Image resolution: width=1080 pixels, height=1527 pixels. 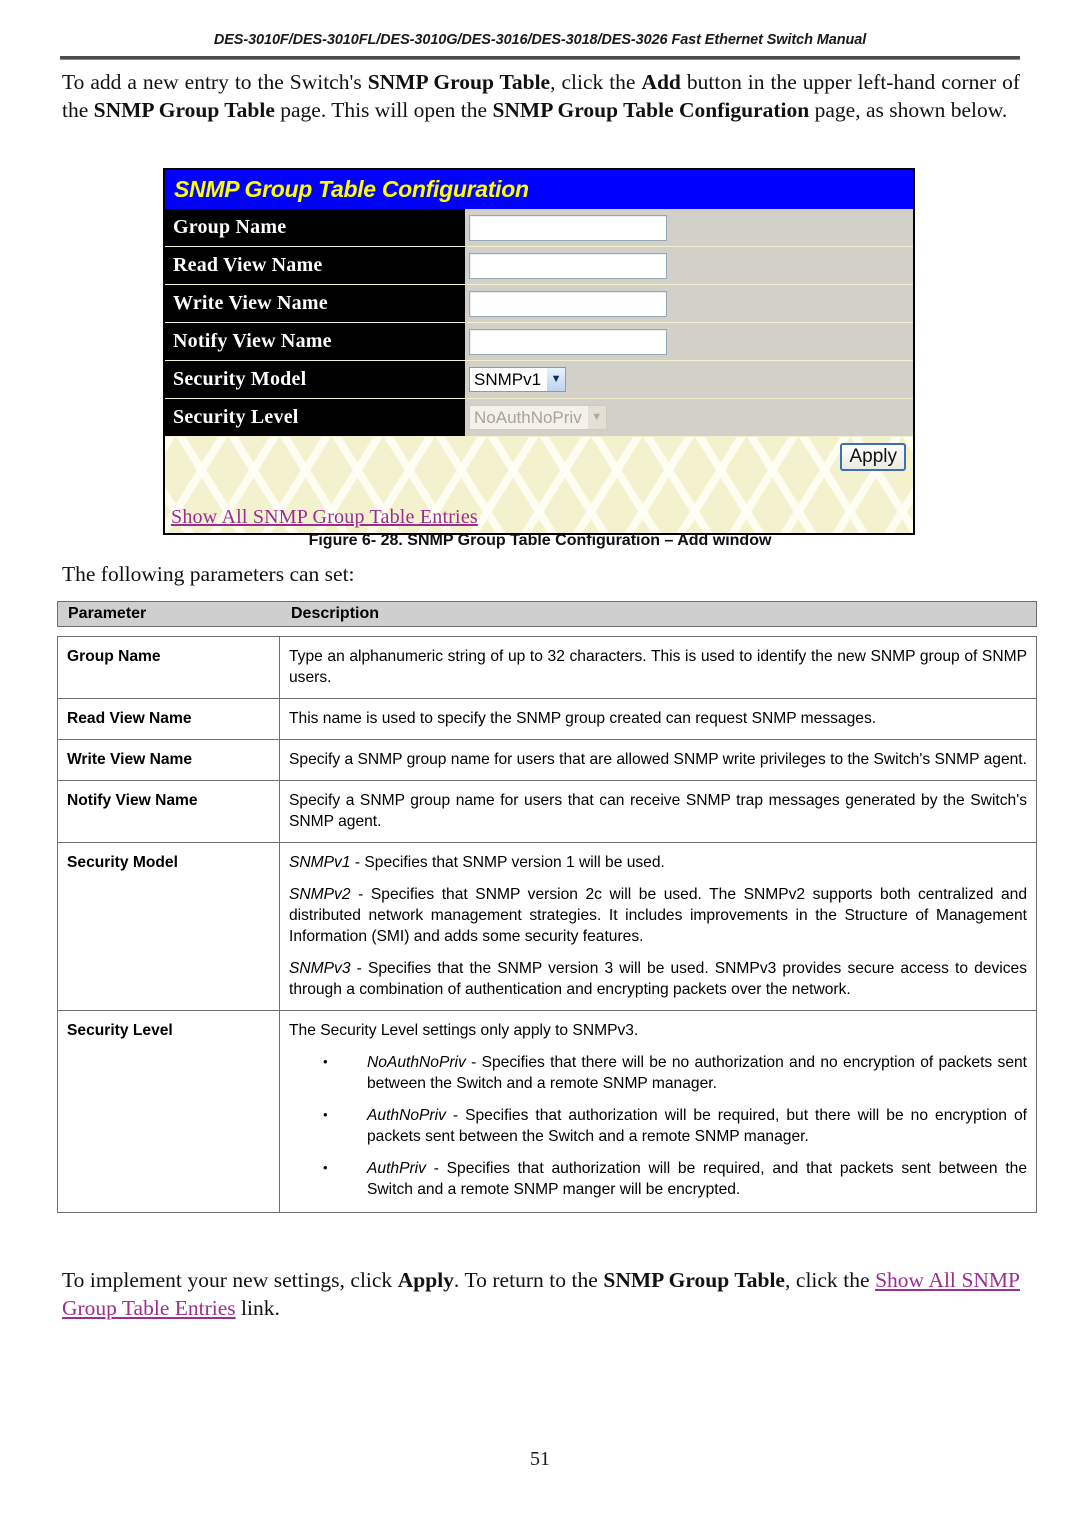 What do you see at coordinates (107, 613) in the screenshot?
I see `column-header-parameter: Parameter` at bounding box center [107, 613].